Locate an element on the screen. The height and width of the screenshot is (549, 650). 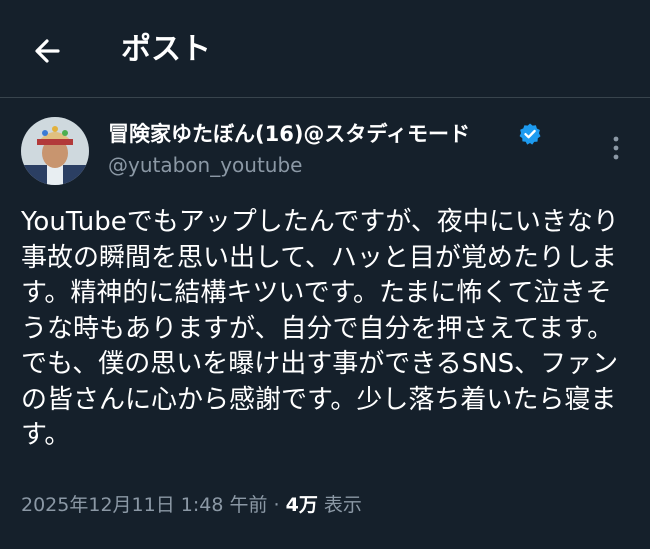
author-display-name: 冒険家ゆたぼん(16)@スタディモード is located at coordinates (289, 134).